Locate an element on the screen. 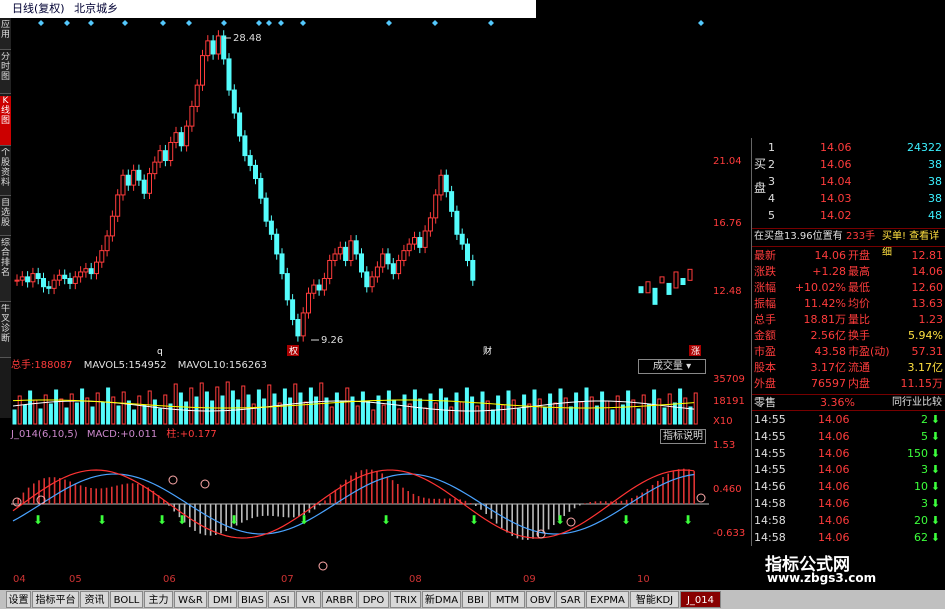  tick-time: 14:56 is located at coordinates (770, 487).